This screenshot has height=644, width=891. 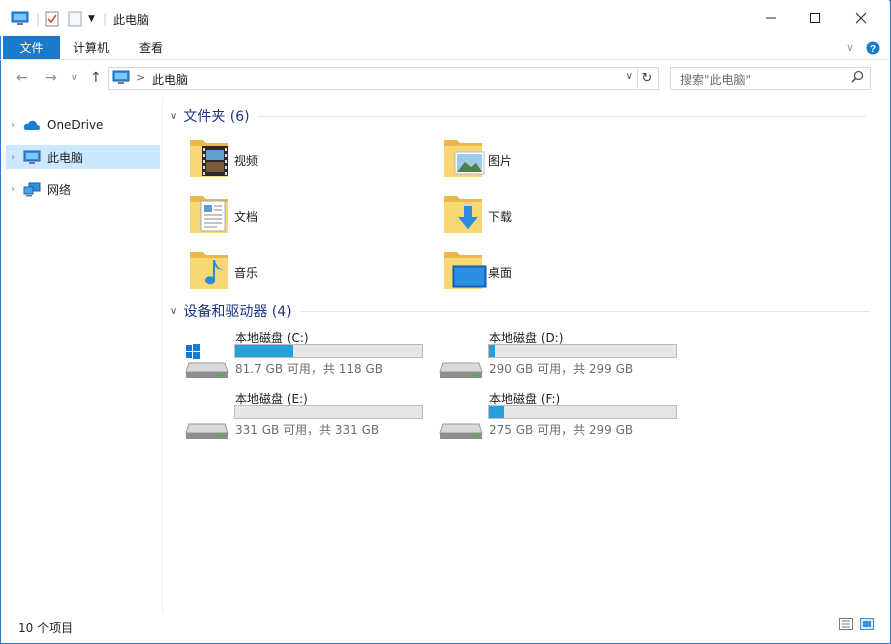 I want to click on nav-item-label: 此电脑, so click(x=65, y=157).